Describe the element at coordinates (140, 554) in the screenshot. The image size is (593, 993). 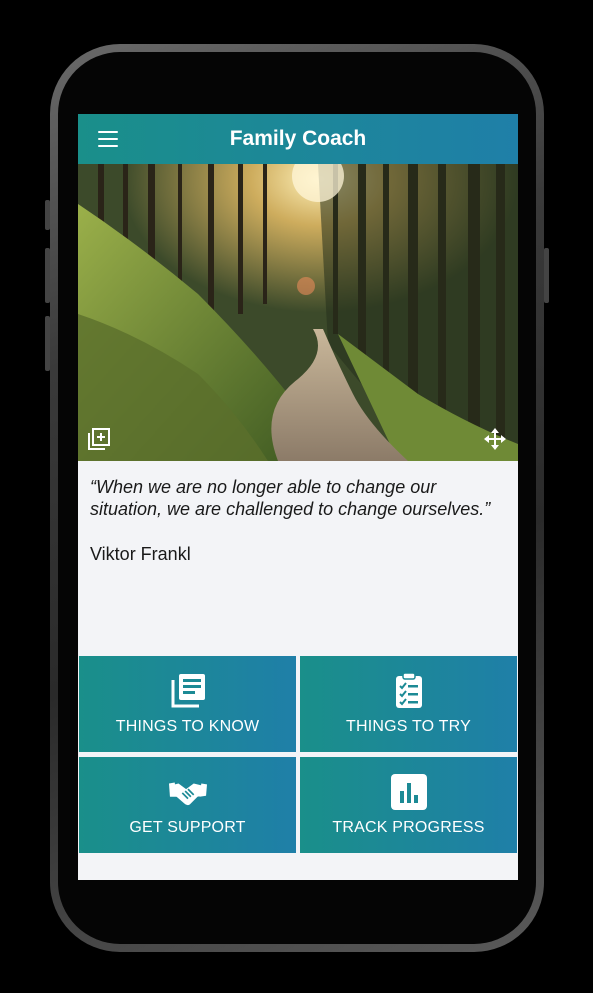
I see `quote-author: Viktor Frankl` at that location.